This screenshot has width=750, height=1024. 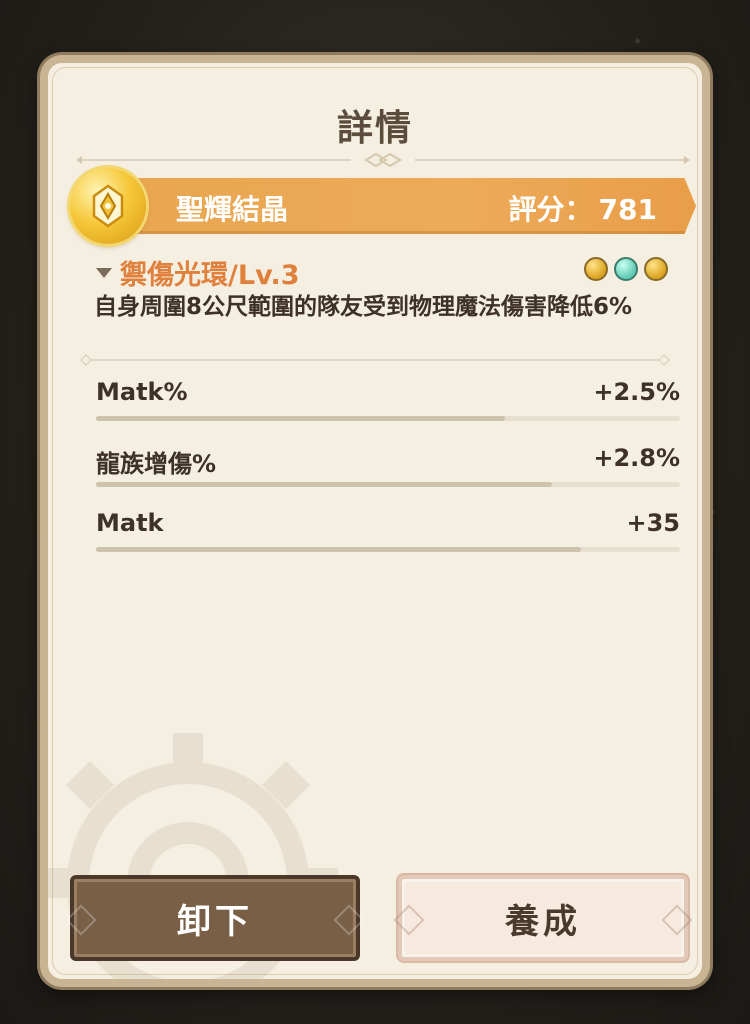 I want to click on stat-value: +2.5%, so click(x=636, y=392).